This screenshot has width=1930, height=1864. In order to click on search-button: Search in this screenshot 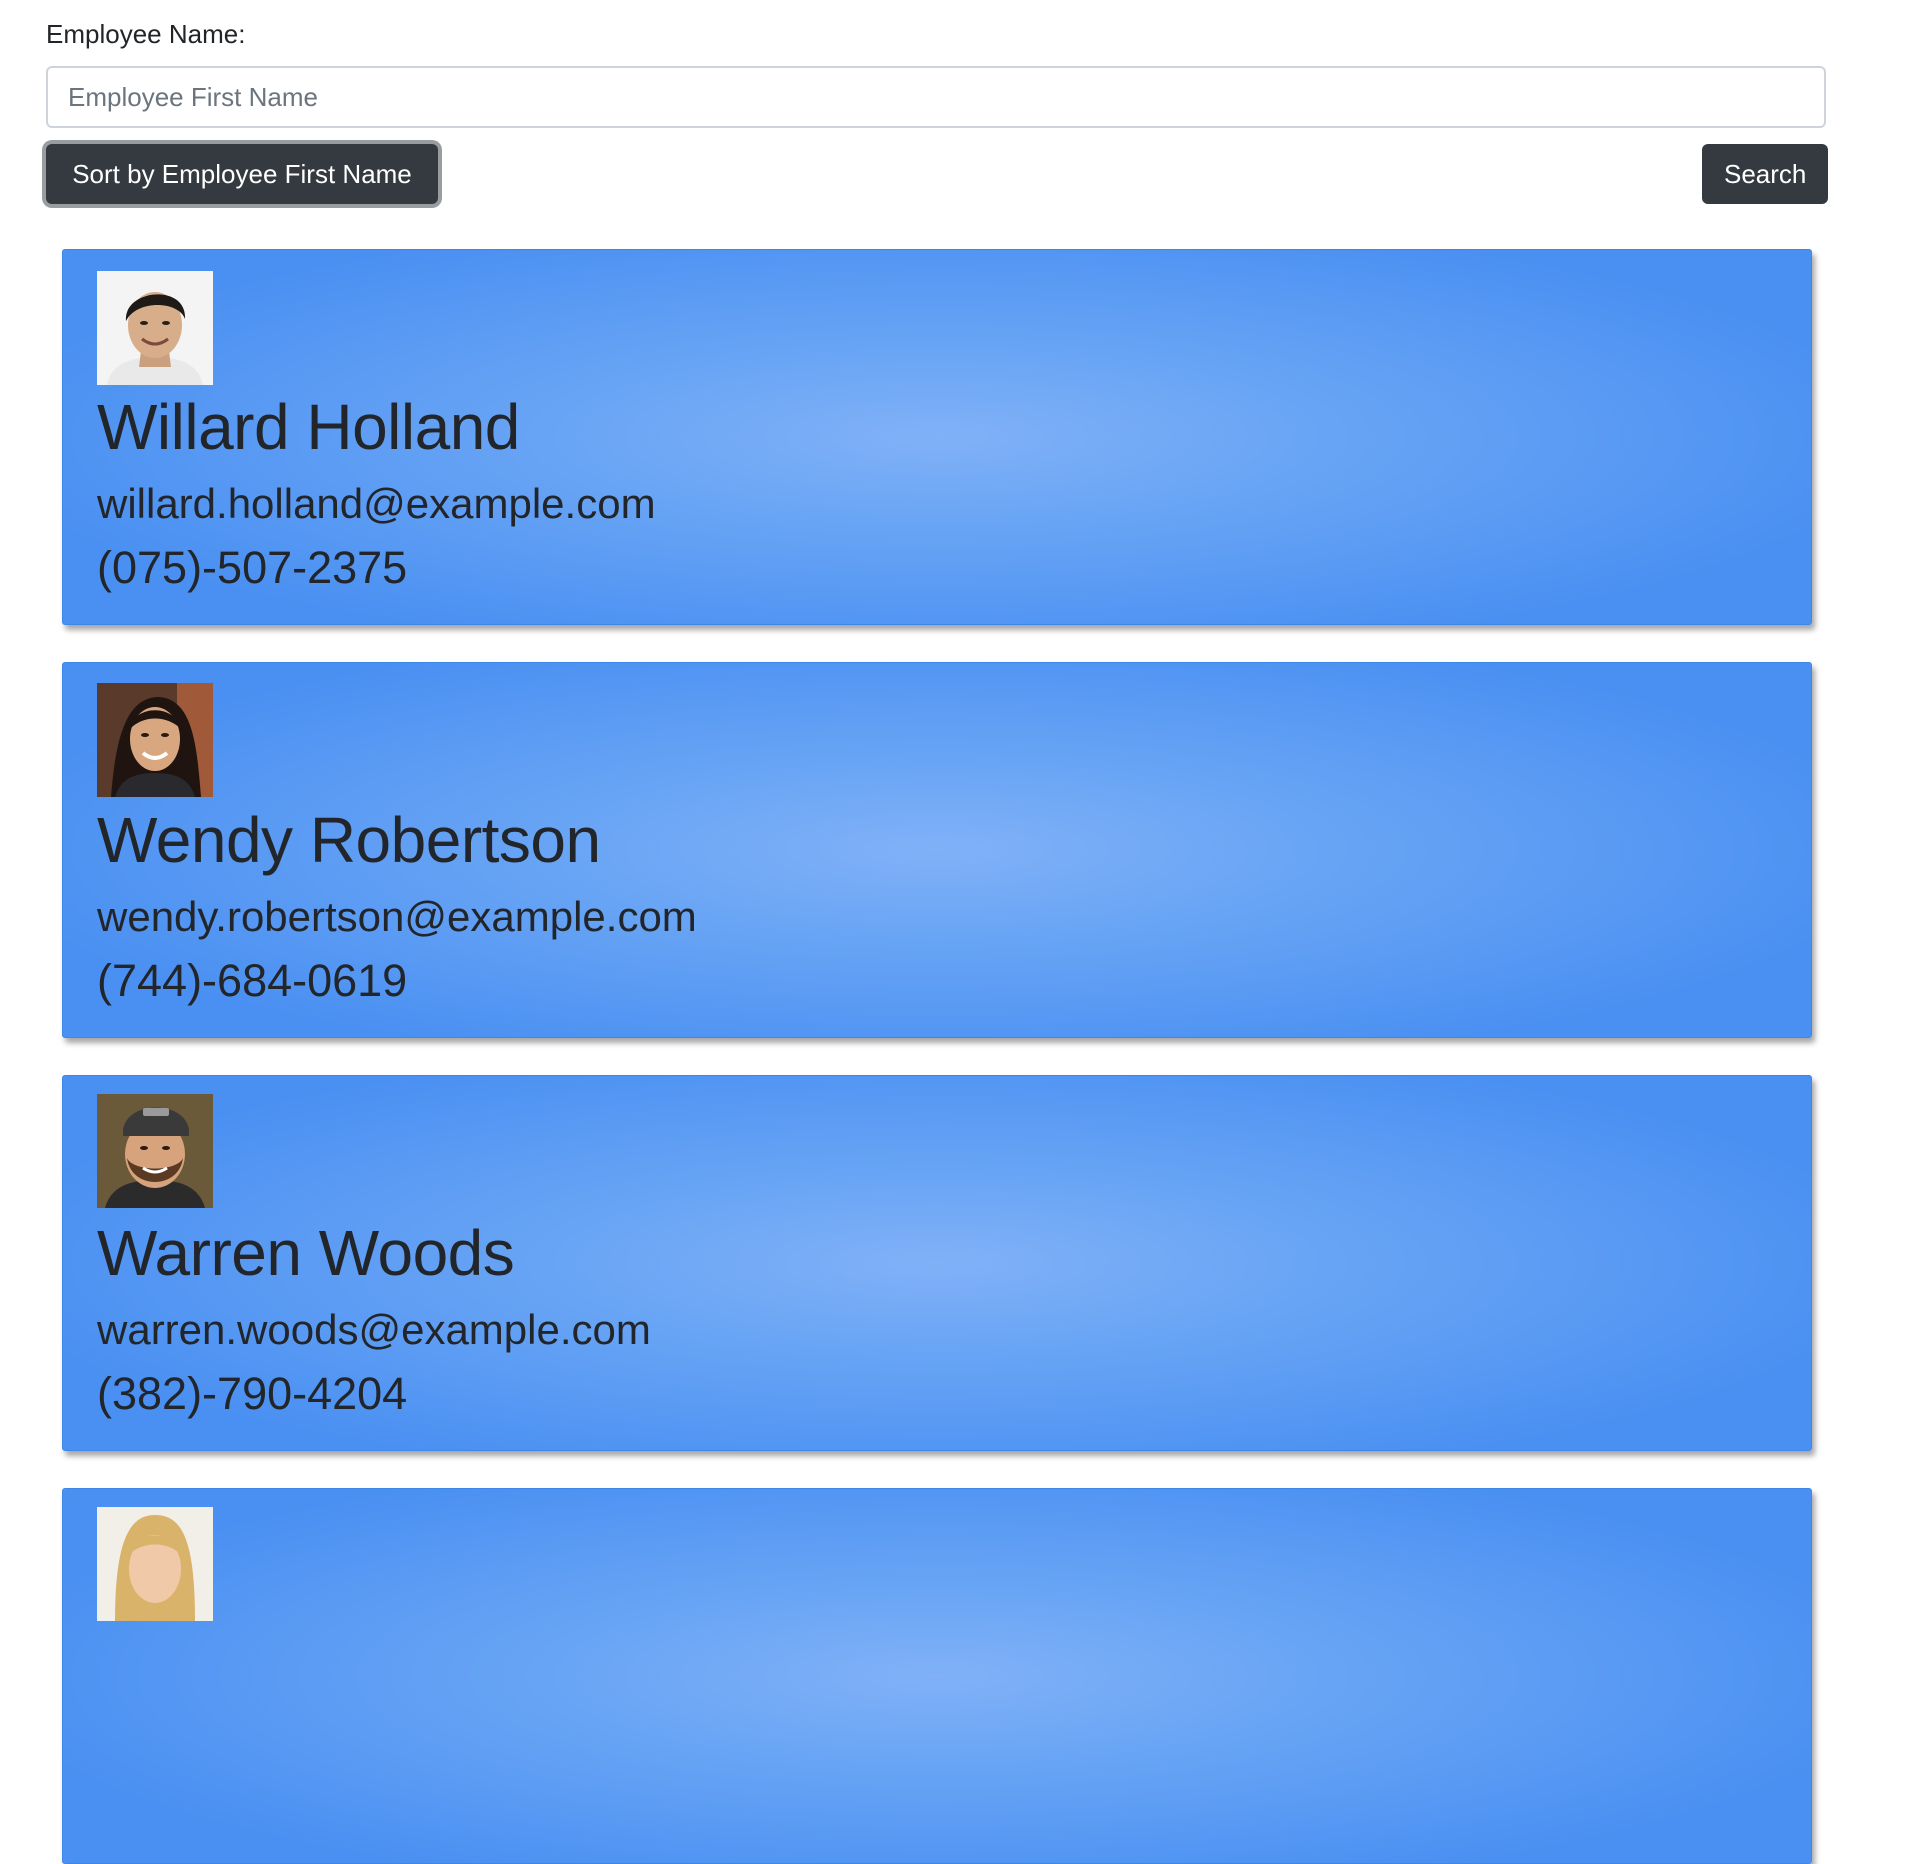, I will do `click(1765, 174)`.